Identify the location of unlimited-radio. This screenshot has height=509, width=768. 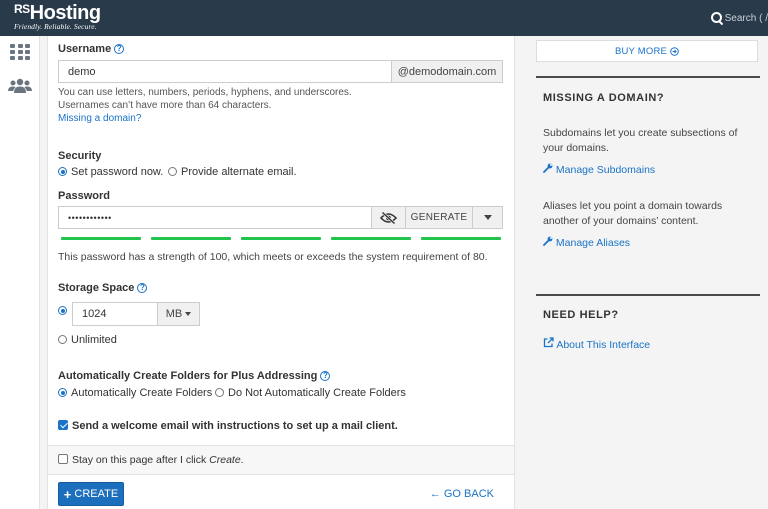
(62, 339).